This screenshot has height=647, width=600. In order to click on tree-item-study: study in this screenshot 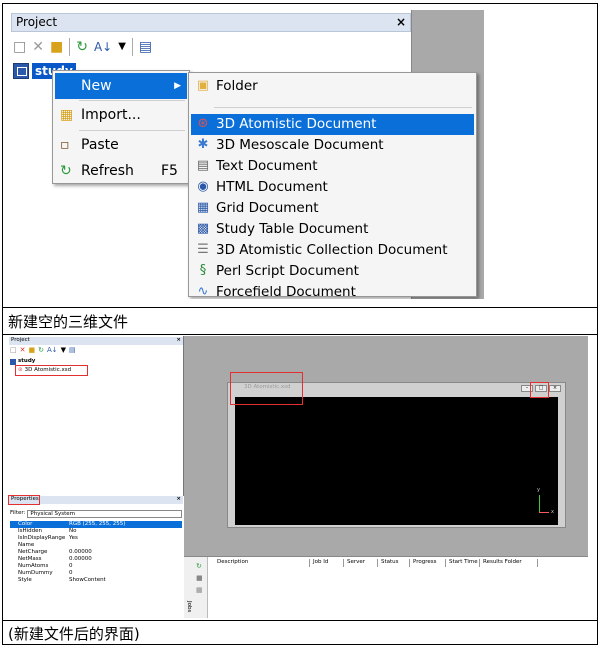, I will do `click(22, 361)`.